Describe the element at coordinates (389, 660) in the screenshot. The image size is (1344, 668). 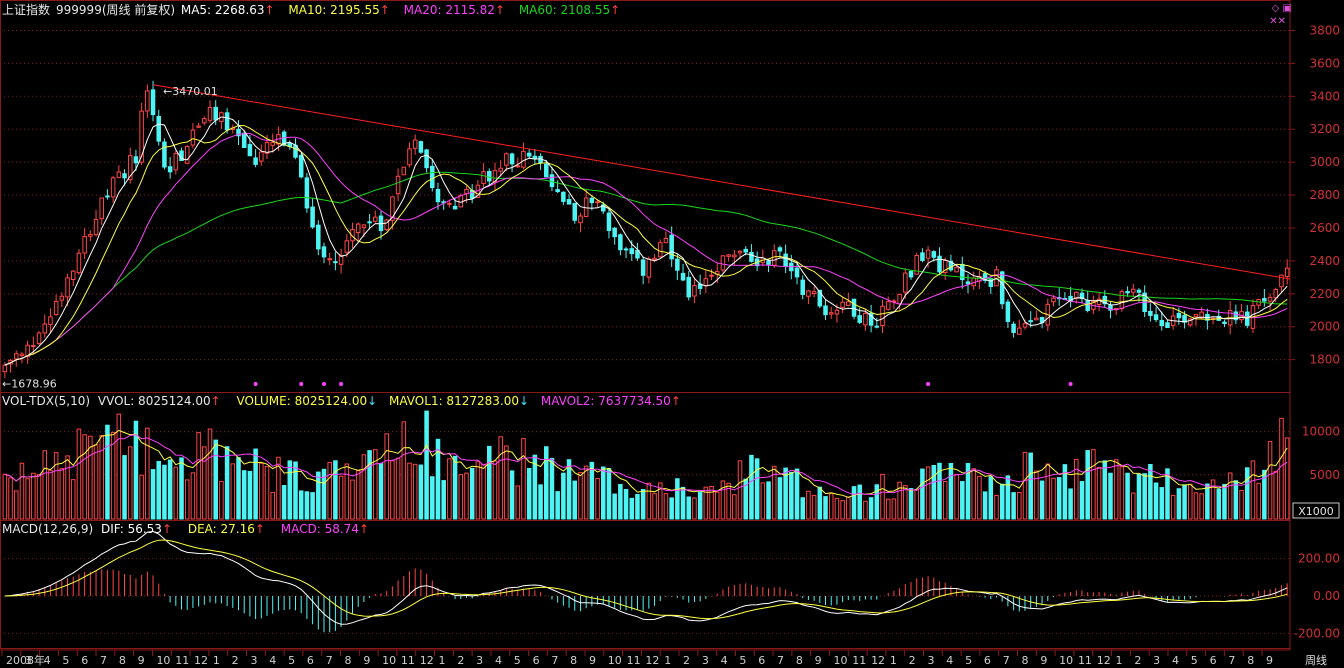
I see `x-tick-label: 10` at that location.